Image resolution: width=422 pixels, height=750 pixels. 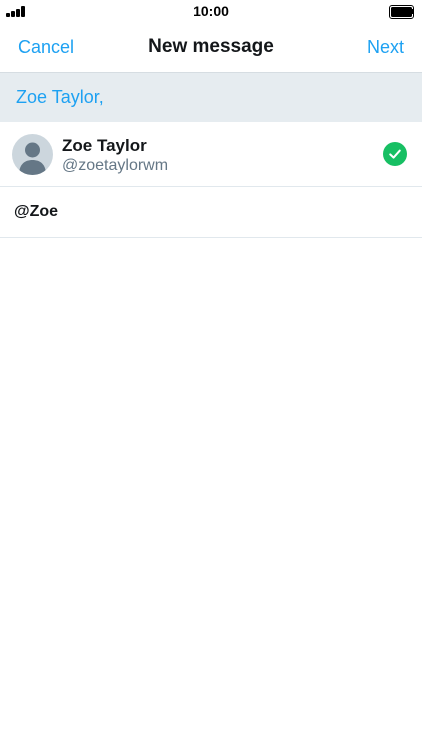 What do you see at coordinates (211, 97) in the screenshot?
I see `recipient-input: Zoe Taylor,` at bounding box center [211, 97].